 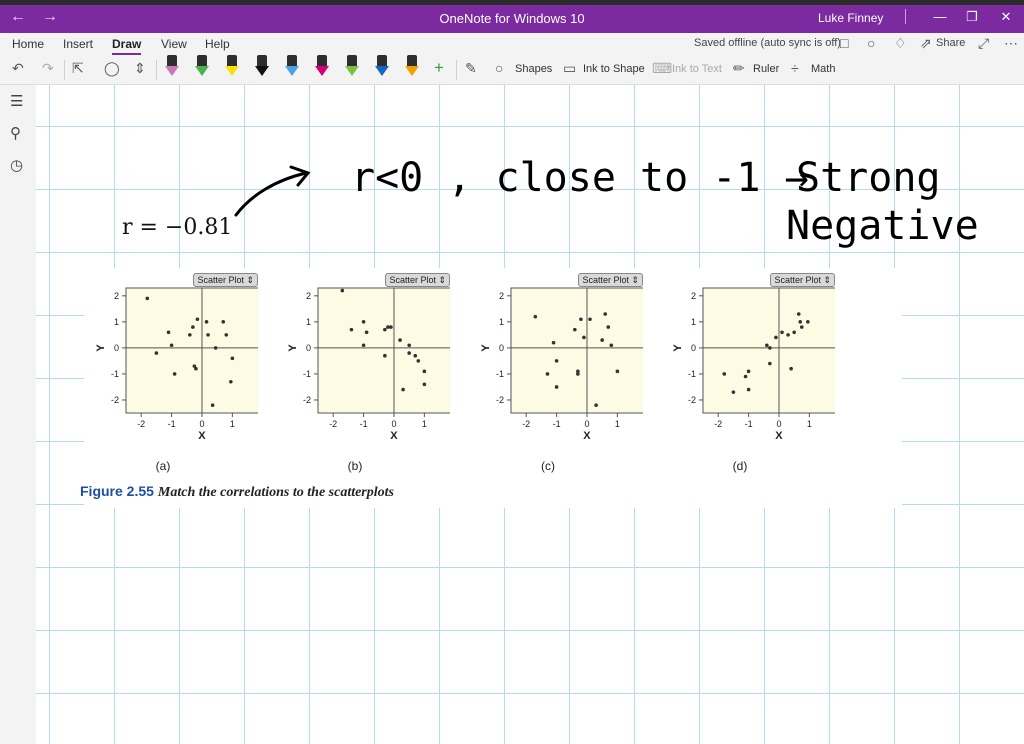 I want to click on scatter-plot-a: -2-1012-2-1012XY, so click(x=188, y=364).